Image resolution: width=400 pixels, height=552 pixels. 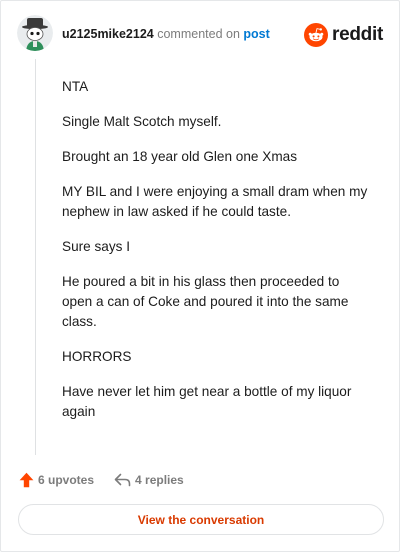 What do you see at coordinates (256, 34) in the screenshot?
I see `post-link: post` at bounding box center [256, 34].